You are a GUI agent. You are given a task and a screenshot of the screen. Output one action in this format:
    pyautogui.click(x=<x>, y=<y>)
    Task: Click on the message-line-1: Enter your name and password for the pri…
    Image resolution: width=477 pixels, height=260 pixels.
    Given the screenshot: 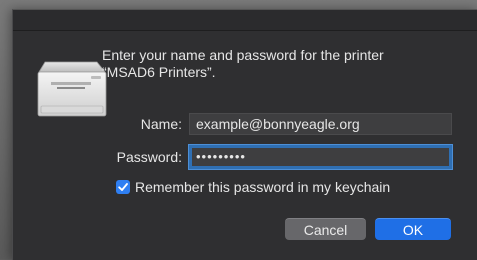 What is the action you would take?
    pyautogui.click(x=243, y=55)
    